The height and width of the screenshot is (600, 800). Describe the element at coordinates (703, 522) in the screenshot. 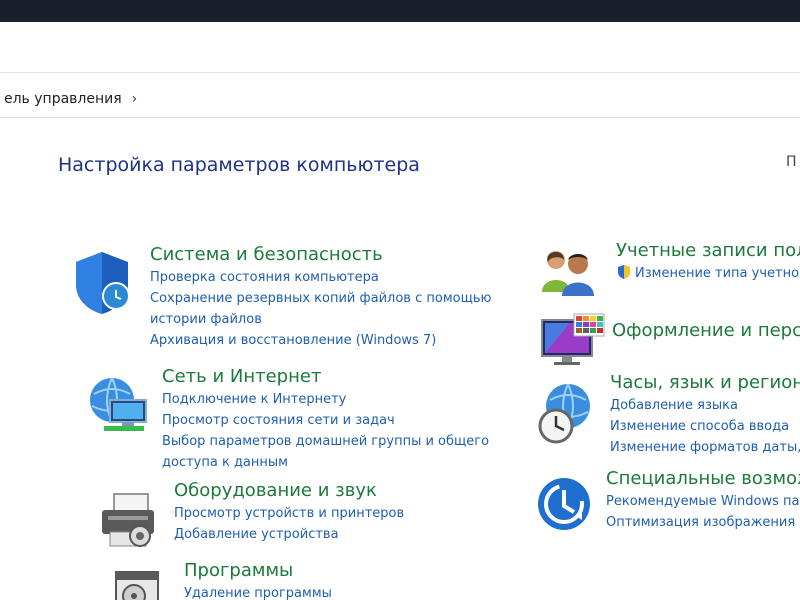

I see `link-optimize-display: Оптимизация изображения на` at that location.